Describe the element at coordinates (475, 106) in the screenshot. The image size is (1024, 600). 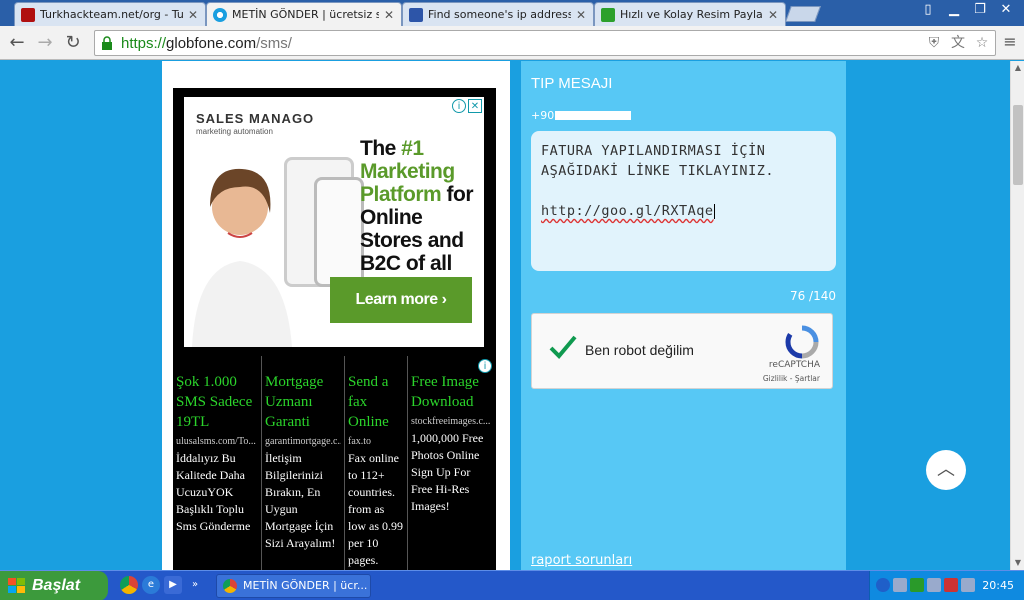
I see `ad-close-icon: ✕` at that location.